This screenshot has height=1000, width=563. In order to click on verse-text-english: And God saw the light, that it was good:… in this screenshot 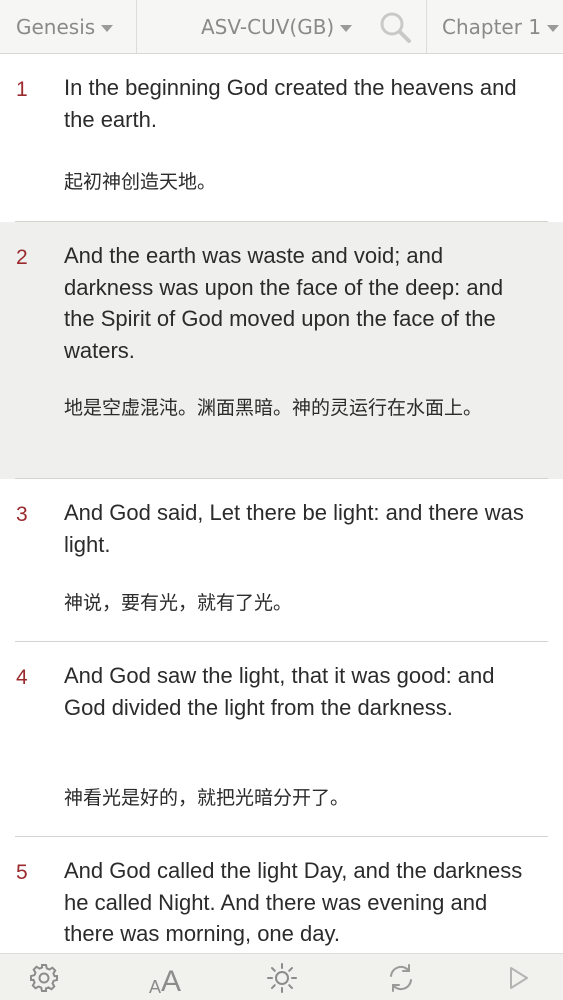, I will do `click(279, 691)`.